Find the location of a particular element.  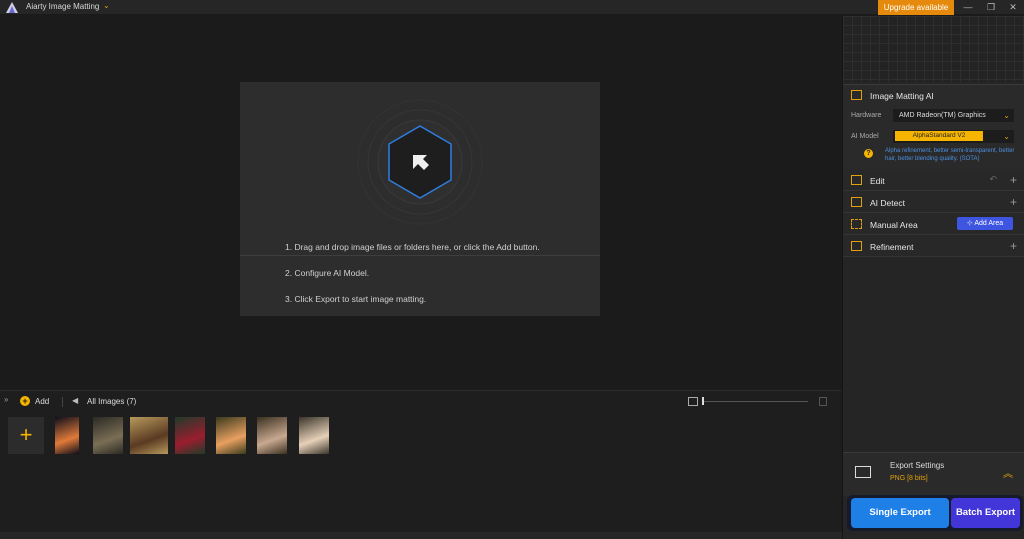

hardware-value: AMD Radeon(TM) Graphics is located at coordinates (942, 115).